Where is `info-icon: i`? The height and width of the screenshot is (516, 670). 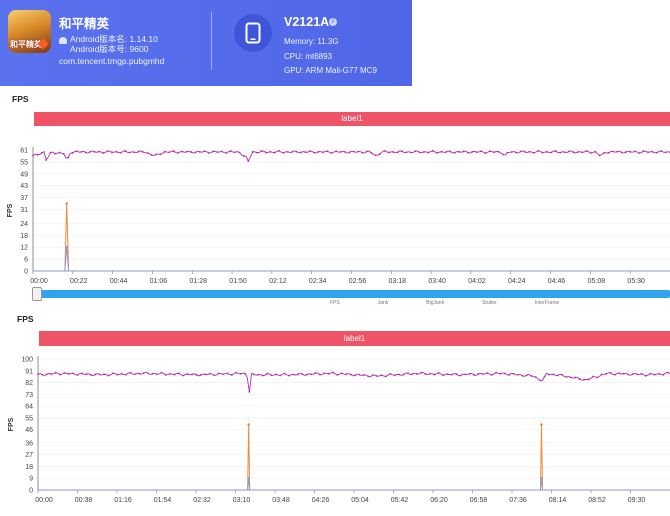
info-icon: i is located at coordinates (333, 22).